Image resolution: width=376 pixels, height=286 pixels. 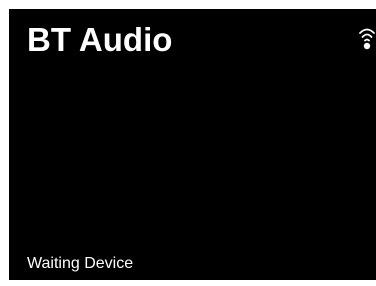 I want to click on signal-icon, so click(x=367, y=39).